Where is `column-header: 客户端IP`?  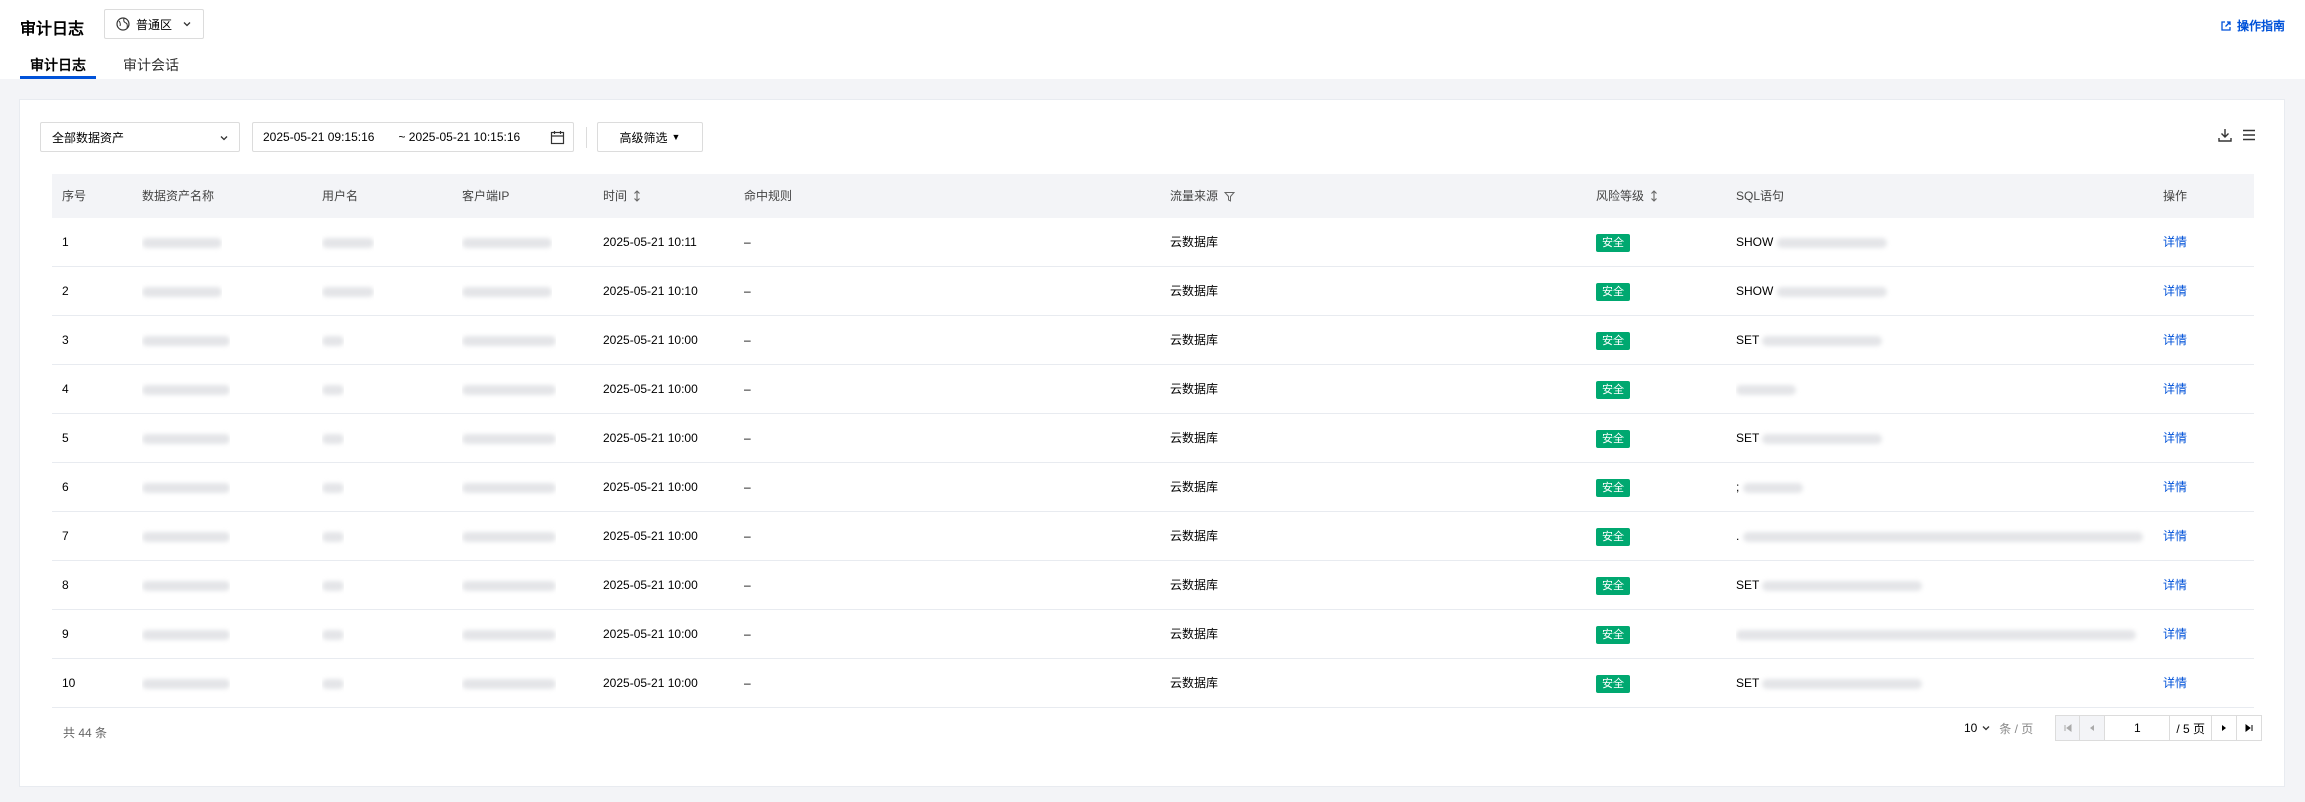 column-header: 客户端IP is located at coordinates (486, 196).